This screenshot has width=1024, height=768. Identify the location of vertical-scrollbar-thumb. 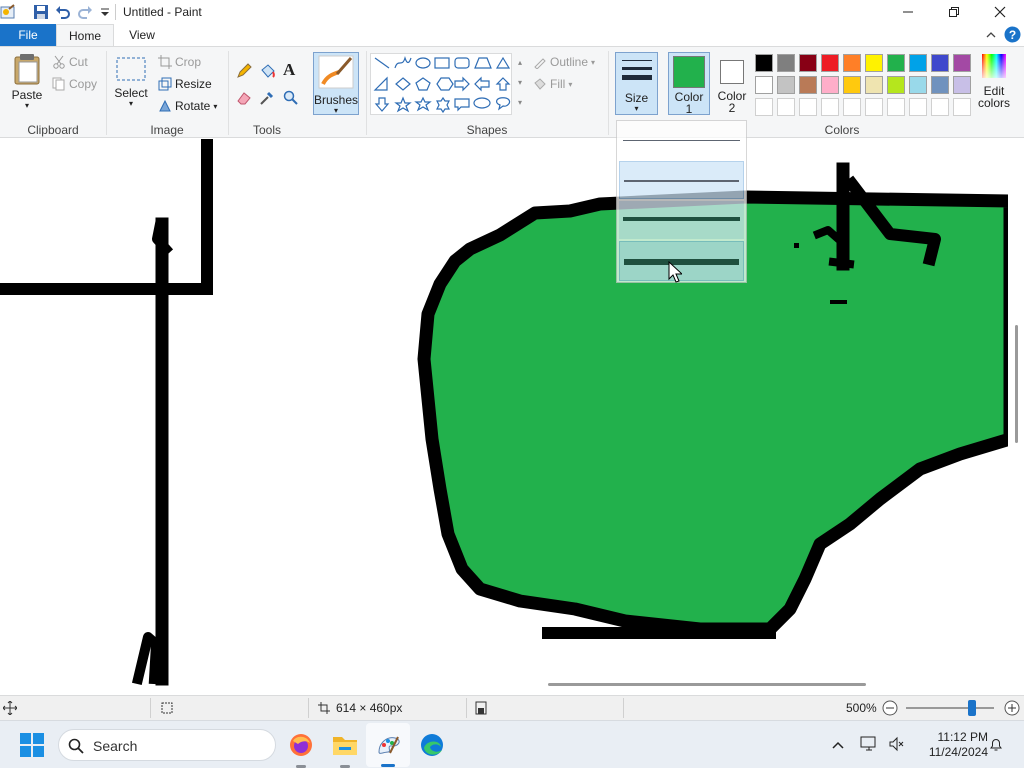
(1016, 384).